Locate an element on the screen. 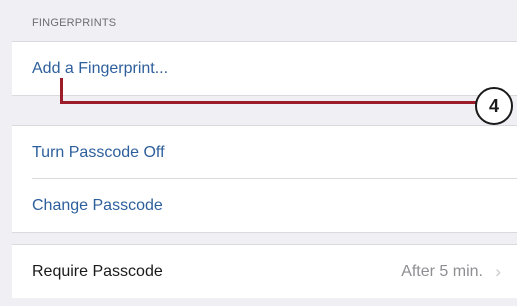 The width and height of the screenshot is (517, 306). callout-number-badge: 4 is located at coordinates (494, 106).